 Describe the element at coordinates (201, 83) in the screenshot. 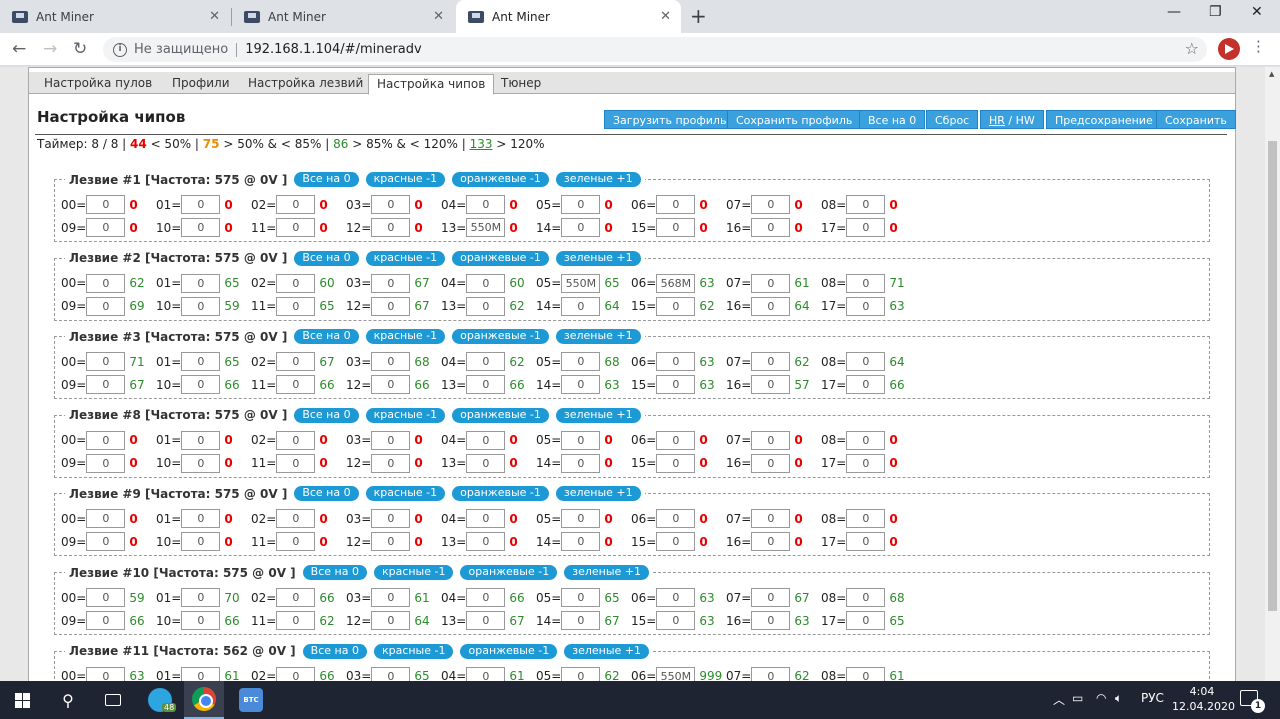

I see `tab-profiles: Профили` at that location.